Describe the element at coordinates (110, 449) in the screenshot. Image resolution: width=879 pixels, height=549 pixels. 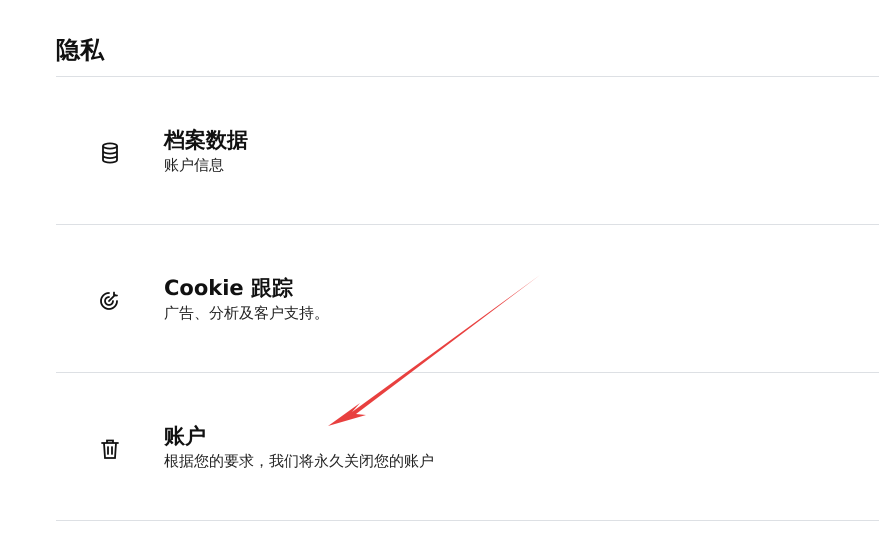
I see `trash-icon` at that location.